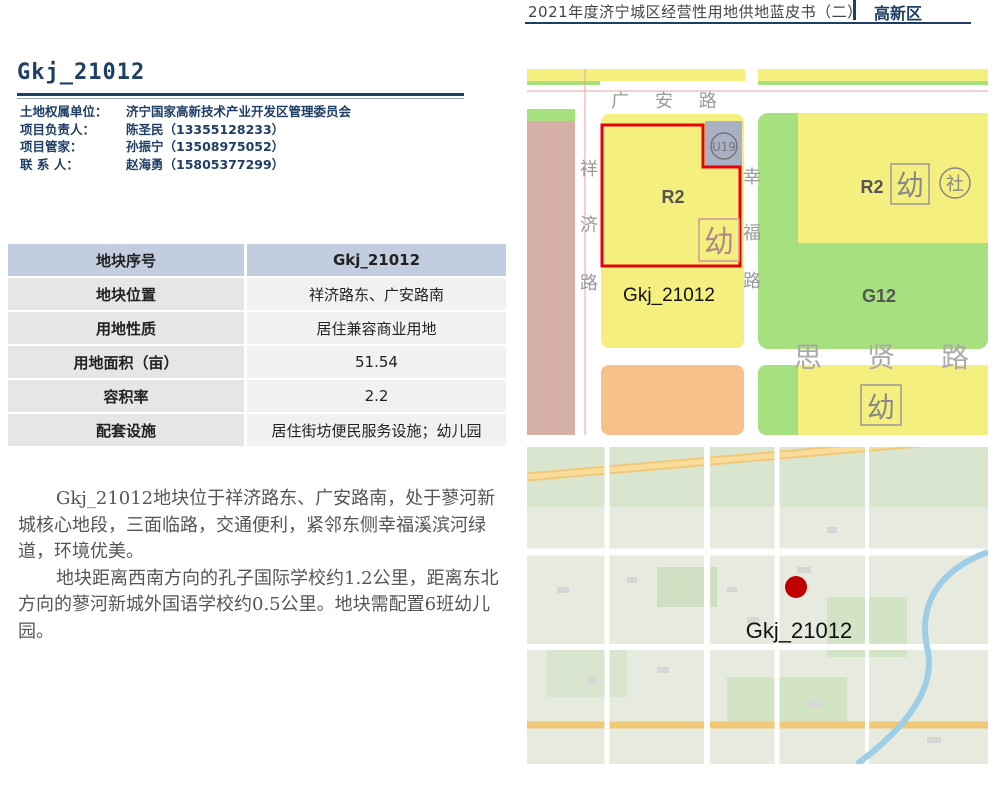 The height and width of the screenshot is (789, 1004). What do you see at coordinates (589, 225) in the screenshot?
I see `road-label-xiangji: 济` at bounding box center [589, 225].